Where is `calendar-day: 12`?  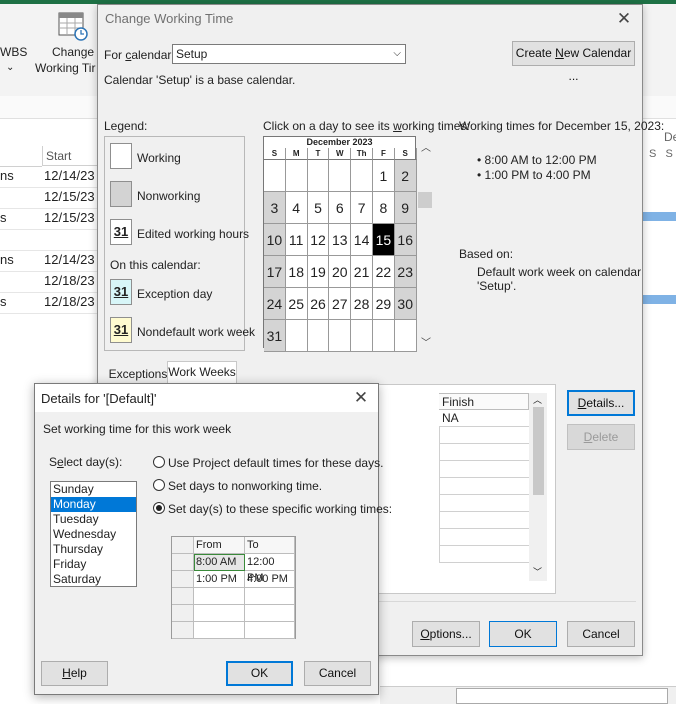
calendar-day: 12 is located at coordinates (318, 240).